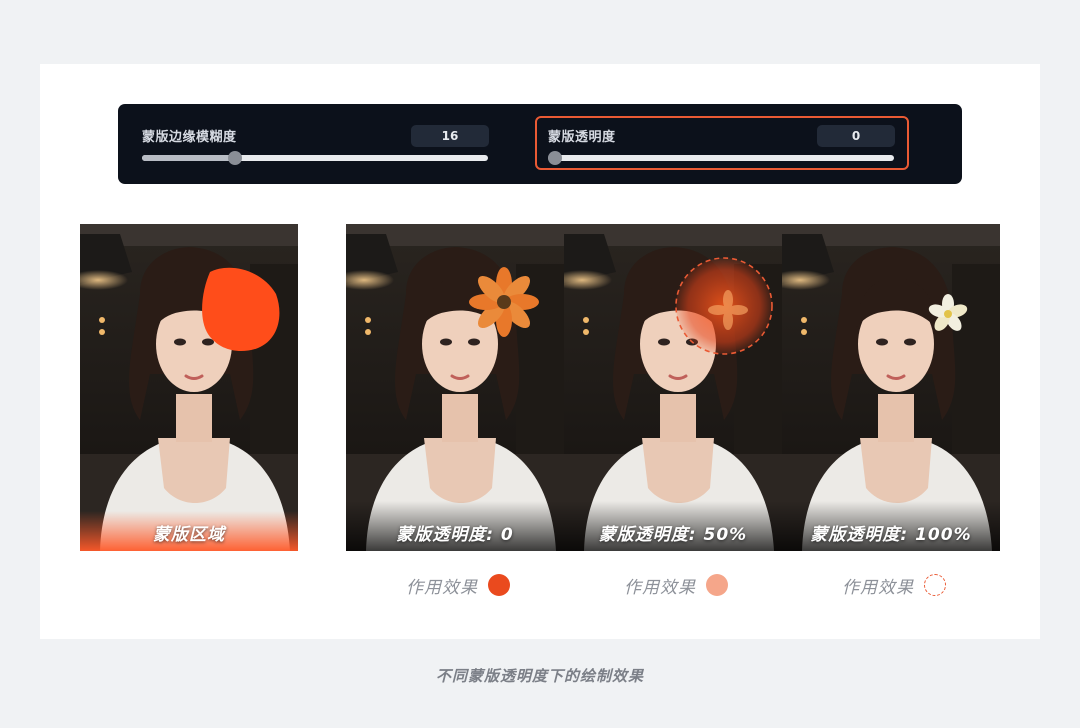  Describe the element at coordinates (673, 535) in the screenshot. I see `panel-caption: 蒙版透明度: 50%` at that location.